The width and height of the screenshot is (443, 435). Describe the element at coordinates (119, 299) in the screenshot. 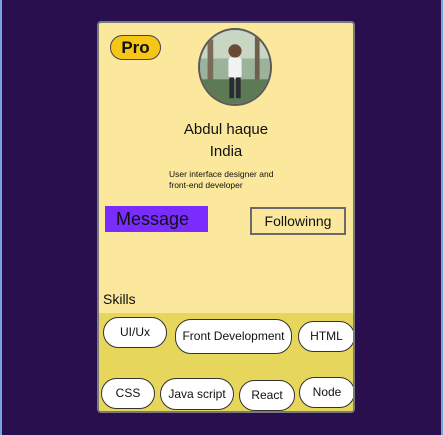

I see `skills-title: Skills` at that location.